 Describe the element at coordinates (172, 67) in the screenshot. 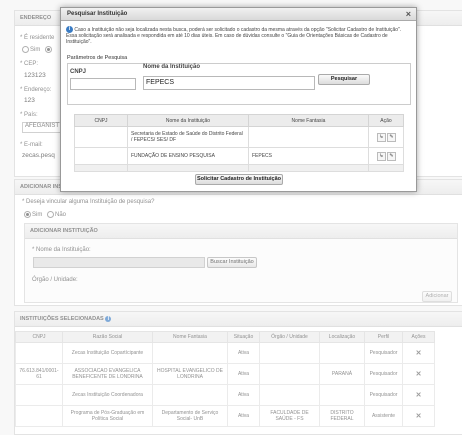

I see `nome-instituicao-modal-label: Nome da Instituição` at that location.